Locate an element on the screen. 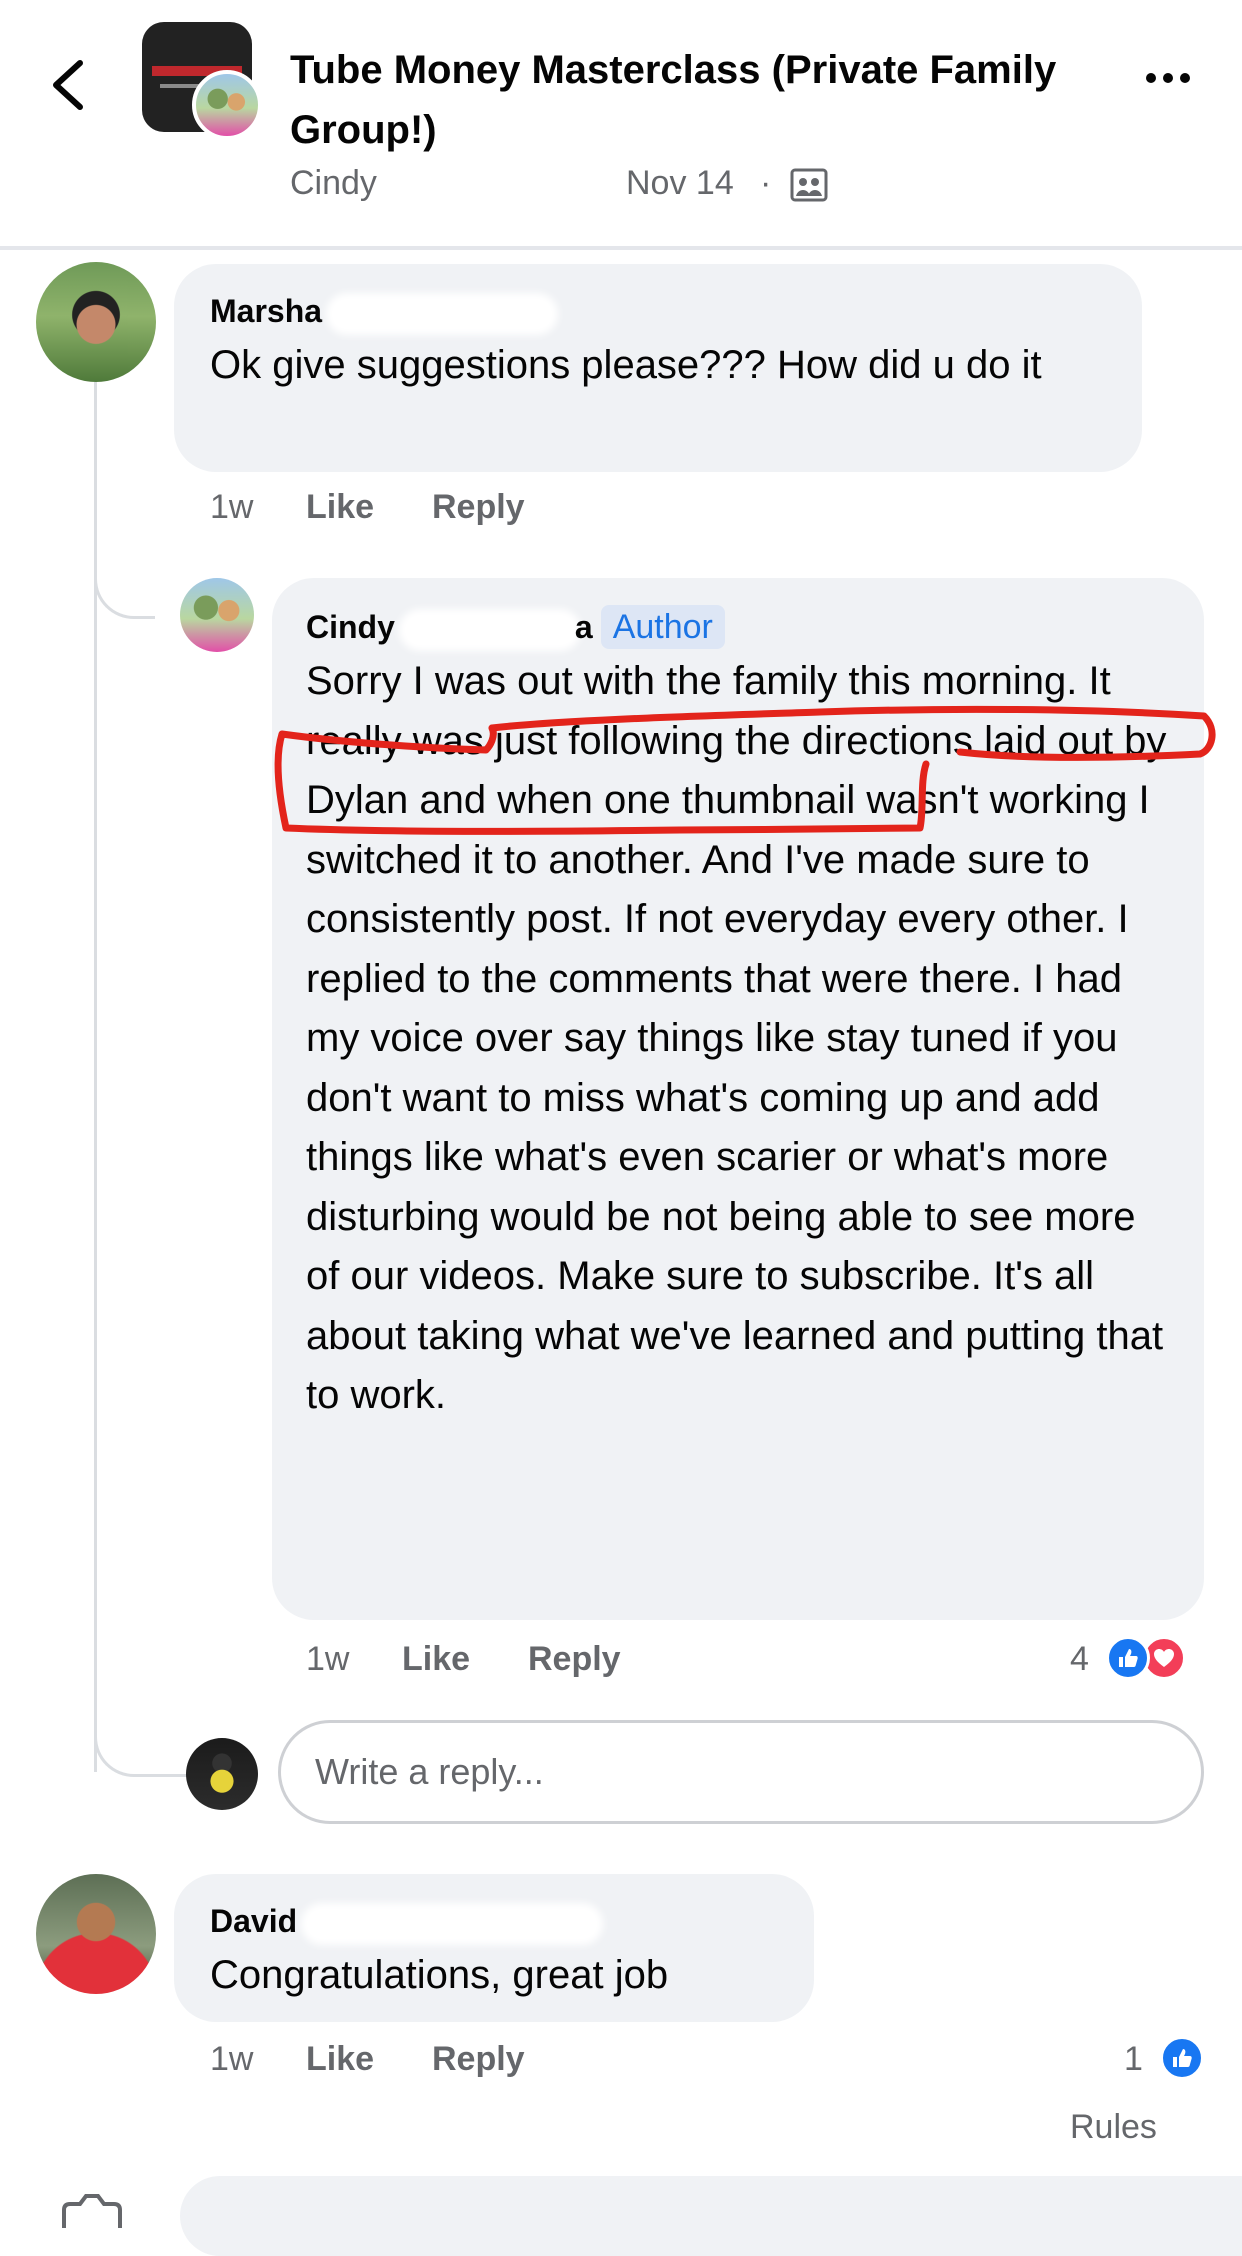 The image size is (1242, 2256). group-members-icon is located at coordinates (809, 185).